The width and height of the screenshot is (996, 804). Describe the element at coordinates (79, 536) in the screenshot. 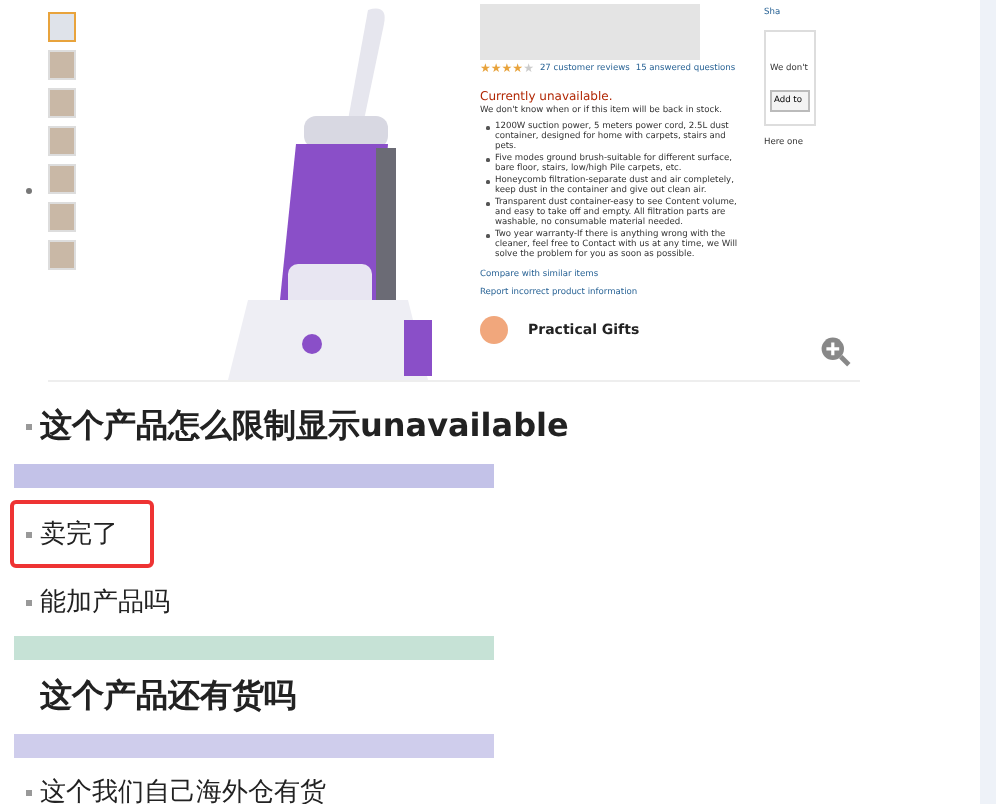

I see `reply-text: 卖完了` at that location.